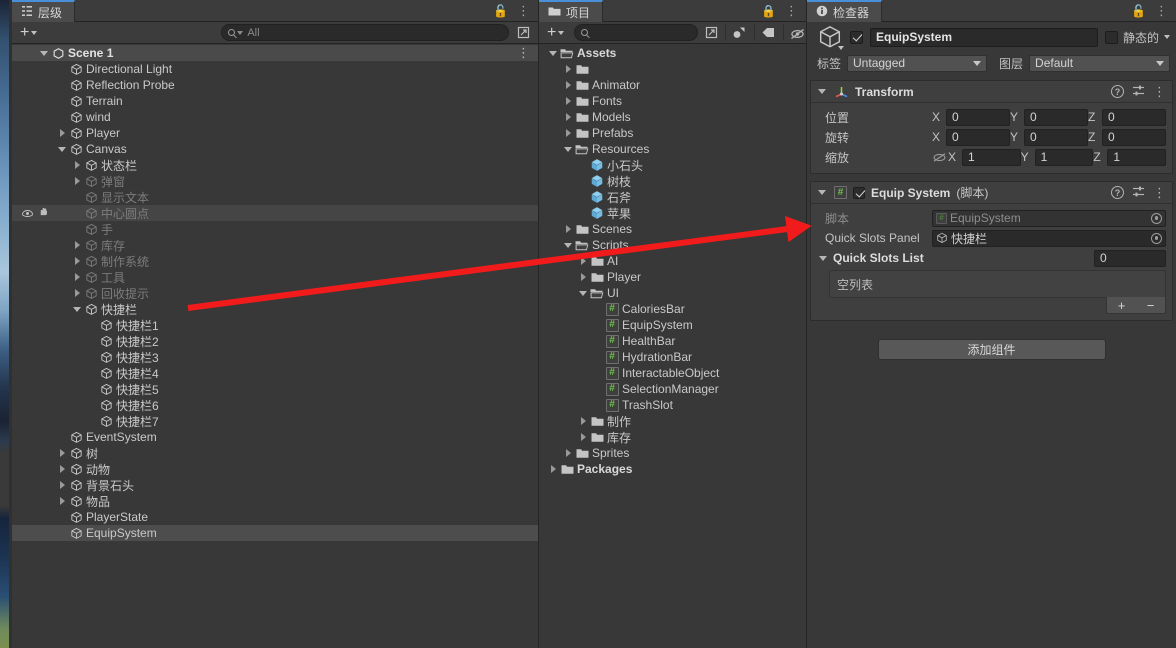  Describe the element at coordinates (672, 421) in the screenshot. I see `tree-row: 制作` at that location.